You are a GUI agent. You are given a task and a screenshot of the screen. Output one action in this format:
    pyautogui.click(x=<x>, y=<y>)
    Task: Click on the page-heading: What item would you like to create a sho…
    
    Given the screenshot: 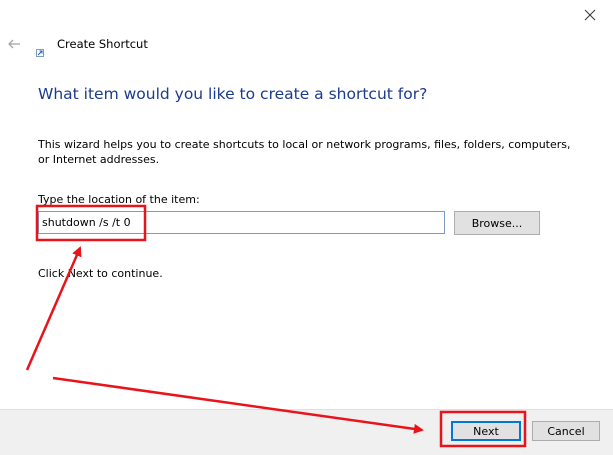 What is the action you would take?
    pyautogui.click(x=233, y=94)
    